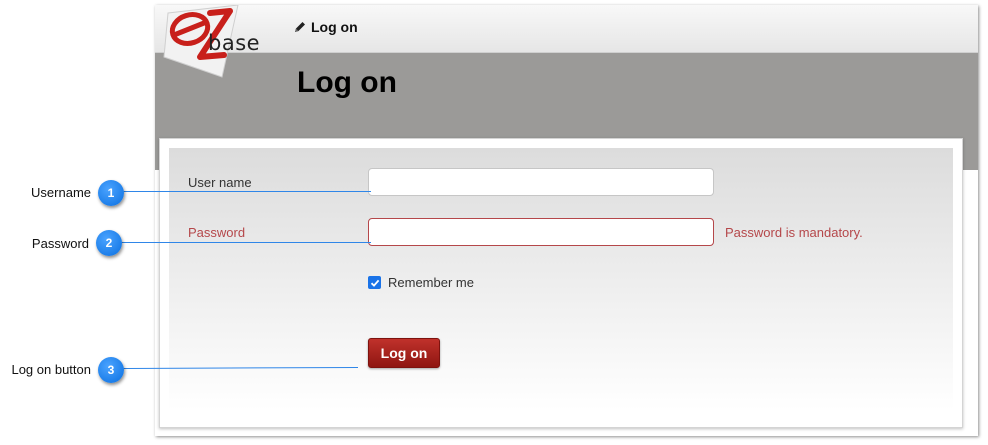 This screenshot has width=988, height=445. Describe the element at coordinates (61, 192) in the screenshot. I see `callout-label-username: Username` at that location.